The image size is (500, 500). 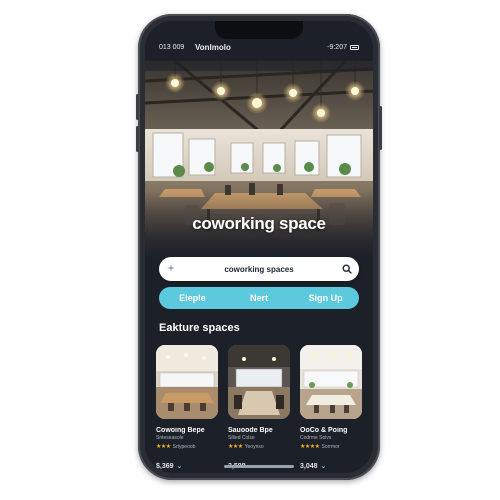 I want to click on status-right: -9:207, so click(x=343, y=47).